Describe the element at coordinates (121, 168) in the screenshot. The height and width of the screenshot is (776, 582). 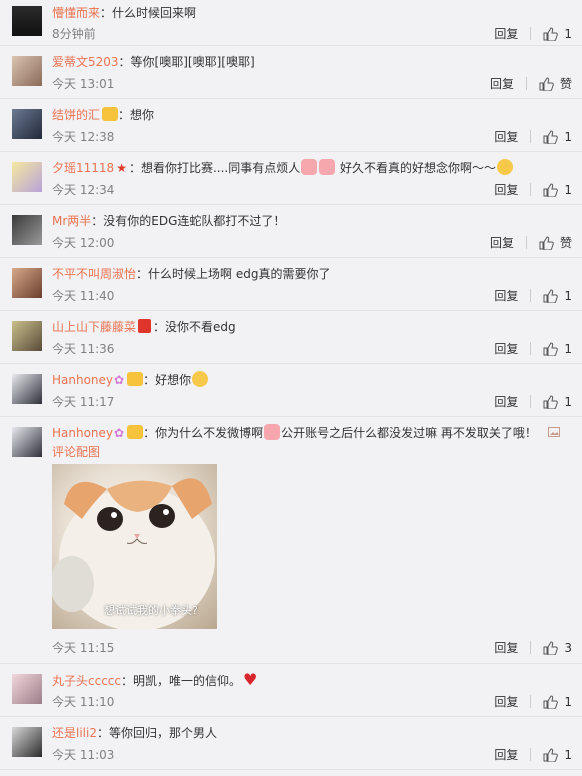
I see `star-badge-icon: ★` at that location.